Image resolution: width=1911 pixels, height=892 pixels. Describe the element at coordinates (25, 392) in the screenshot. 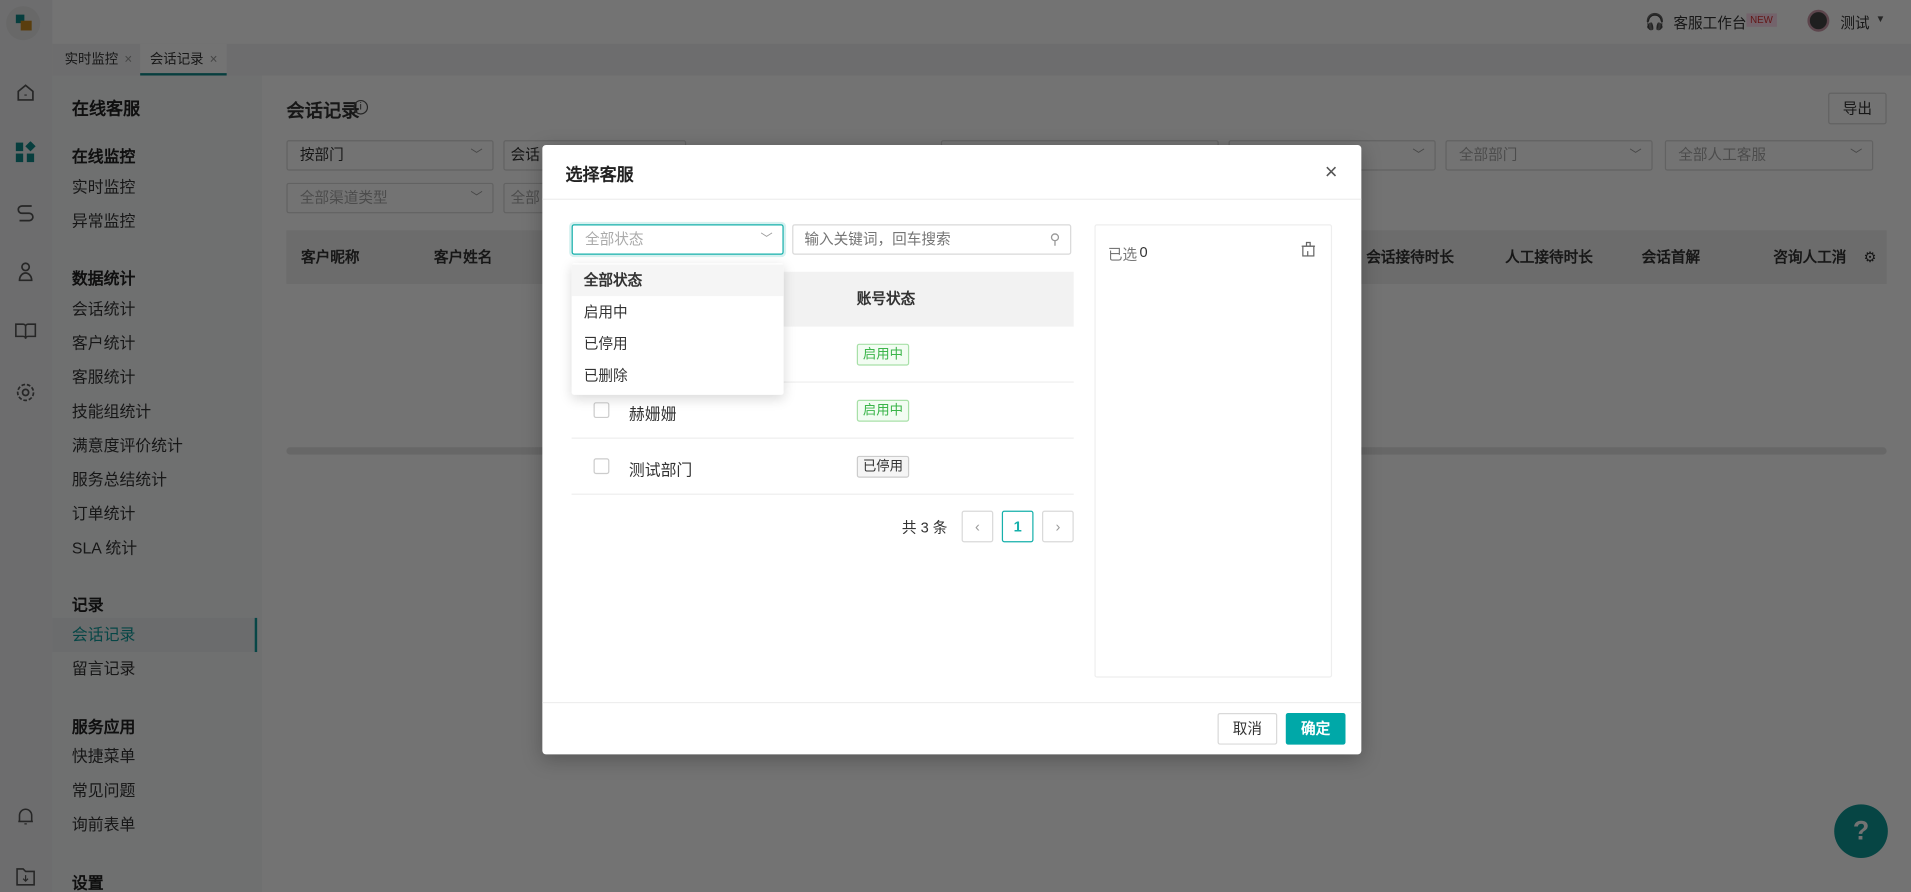

I see `settings-icon` at that location.